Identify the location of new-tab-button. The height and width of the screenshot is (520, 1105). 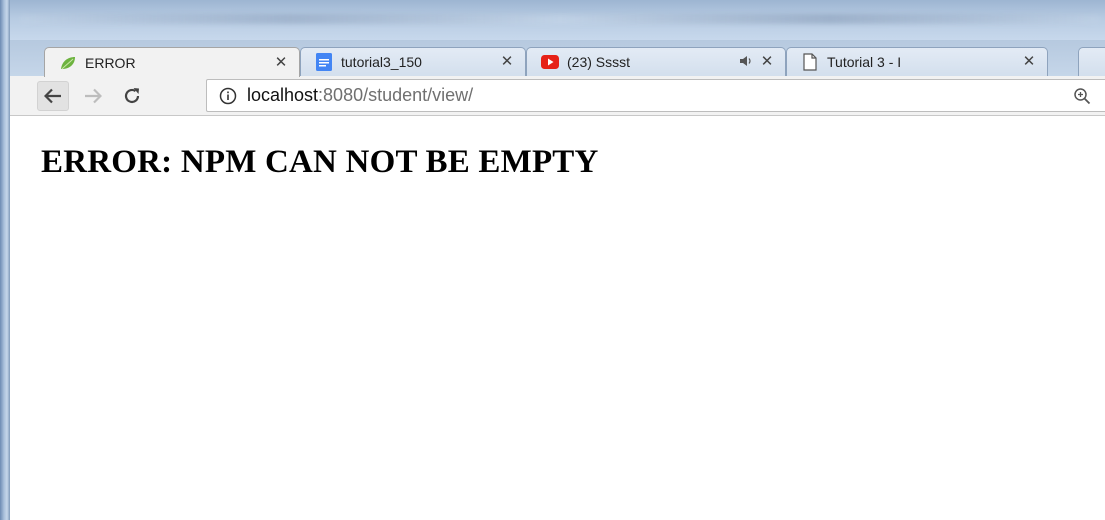
(1091, 61).